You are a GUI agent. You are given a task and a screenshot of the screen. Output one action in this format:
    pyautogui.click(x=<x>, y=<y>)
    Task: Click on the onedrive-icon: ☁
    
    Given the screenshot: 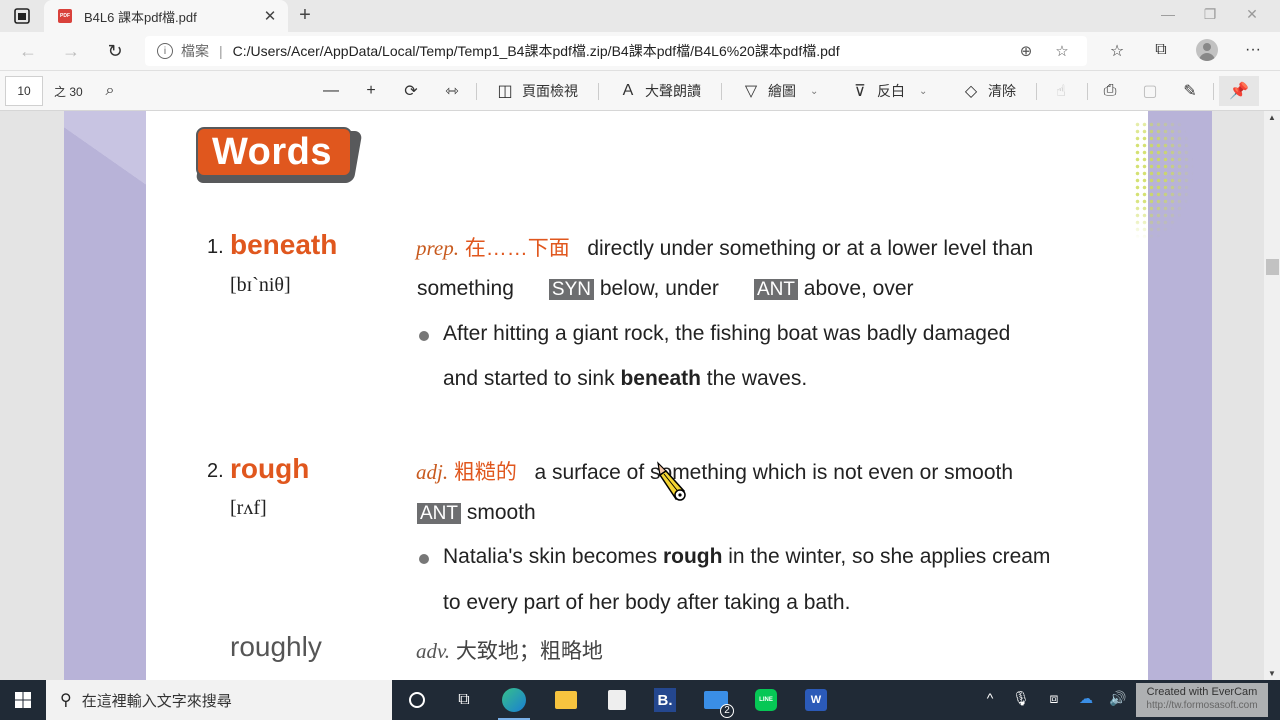 What is the action you would take?
    pyautogui.click(x=1086, y=698)
    